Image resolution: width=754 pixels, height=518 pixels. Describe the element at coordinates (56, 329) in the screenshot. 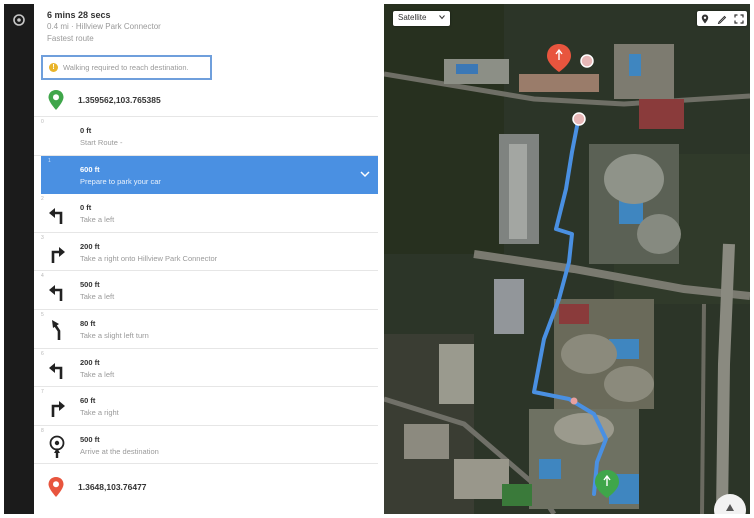

I see `slight-left-icon` at that location.